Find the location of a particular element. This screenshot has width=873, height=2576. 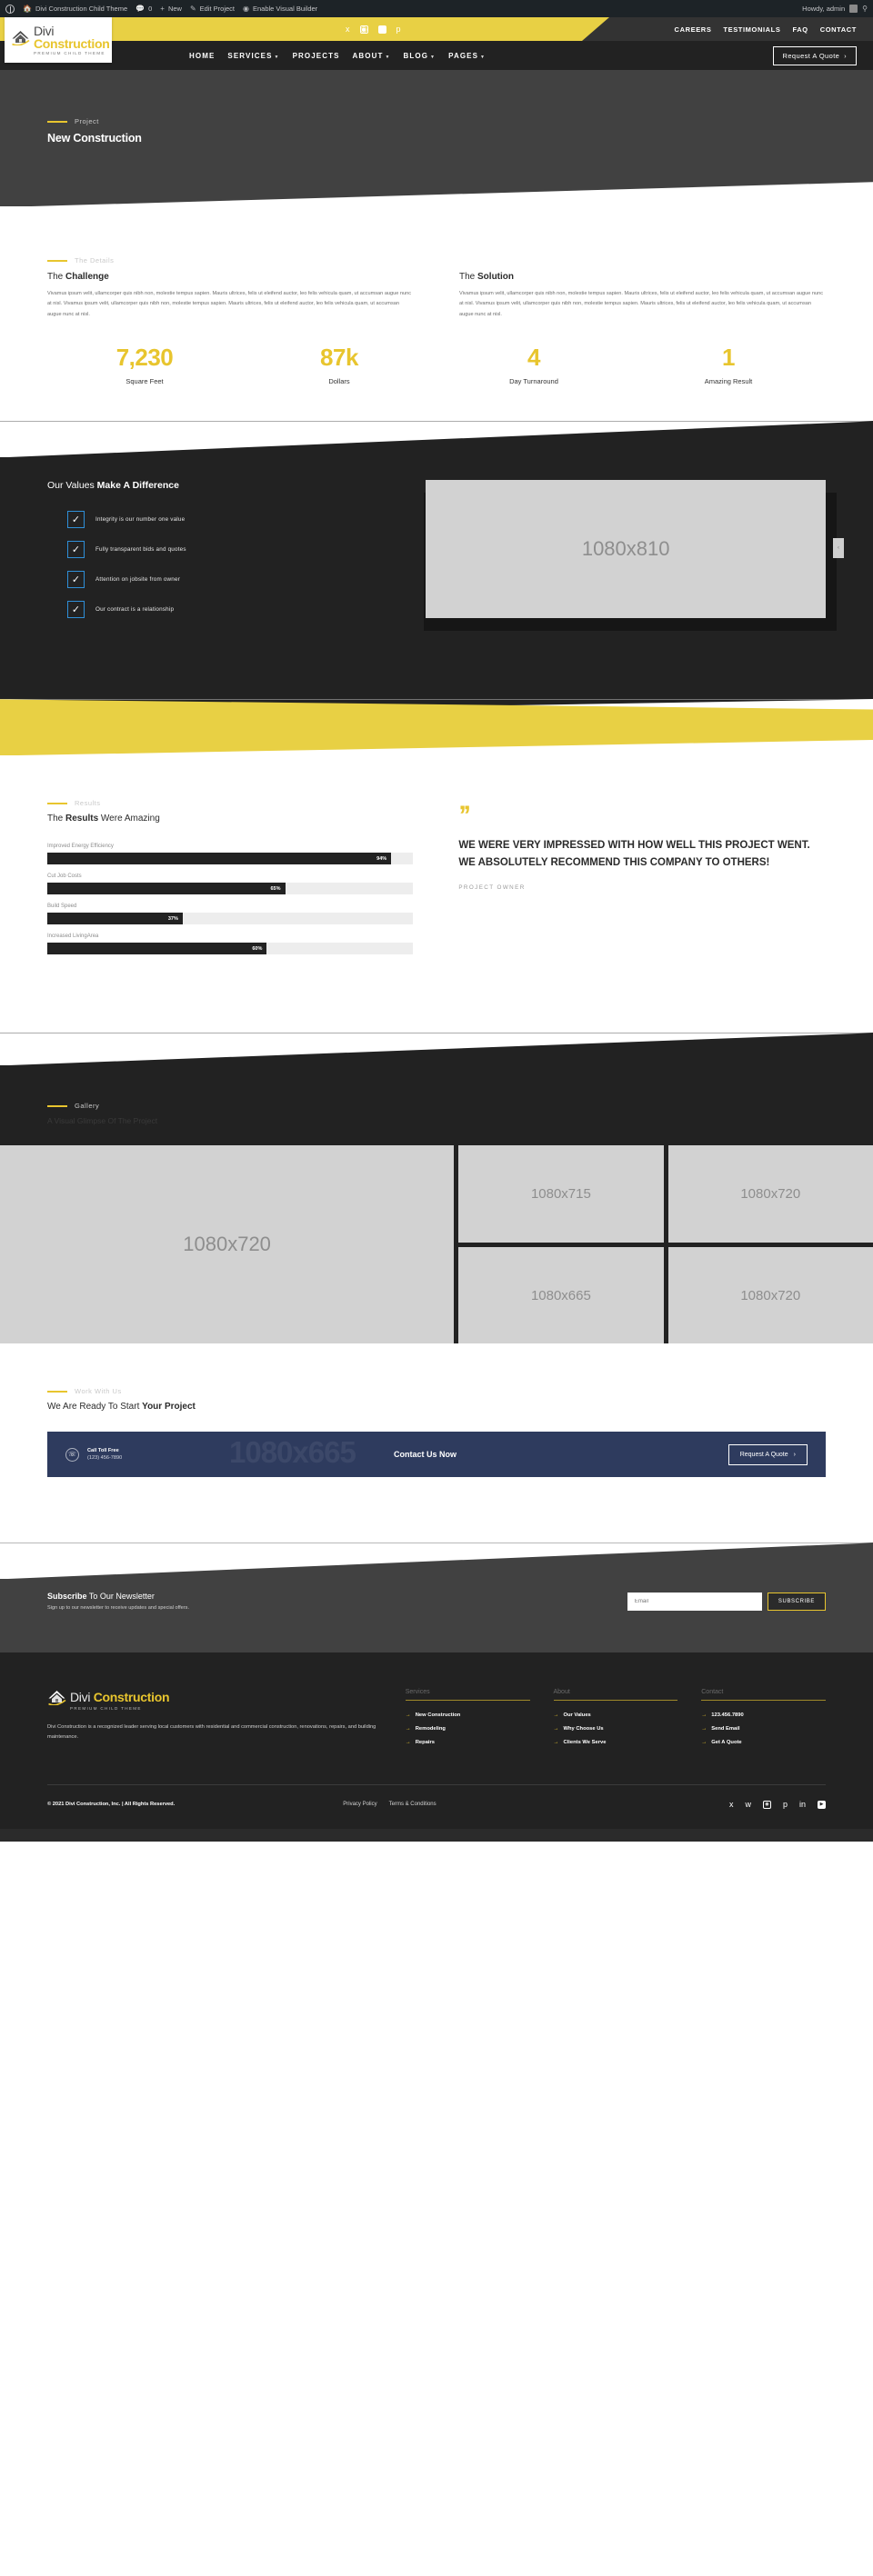

admin-new: + New is located at coordinates (171, 9).